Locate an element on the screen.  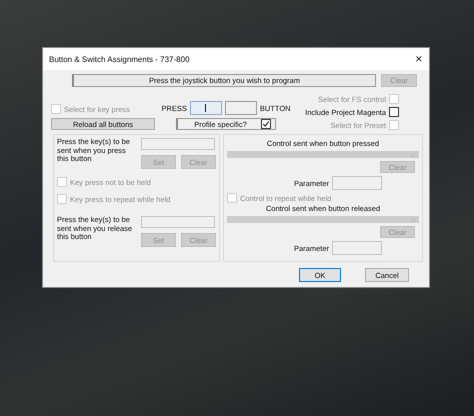
window-title: Button & Switch Assignments - 737-800 is located at coordinates (119, 59).